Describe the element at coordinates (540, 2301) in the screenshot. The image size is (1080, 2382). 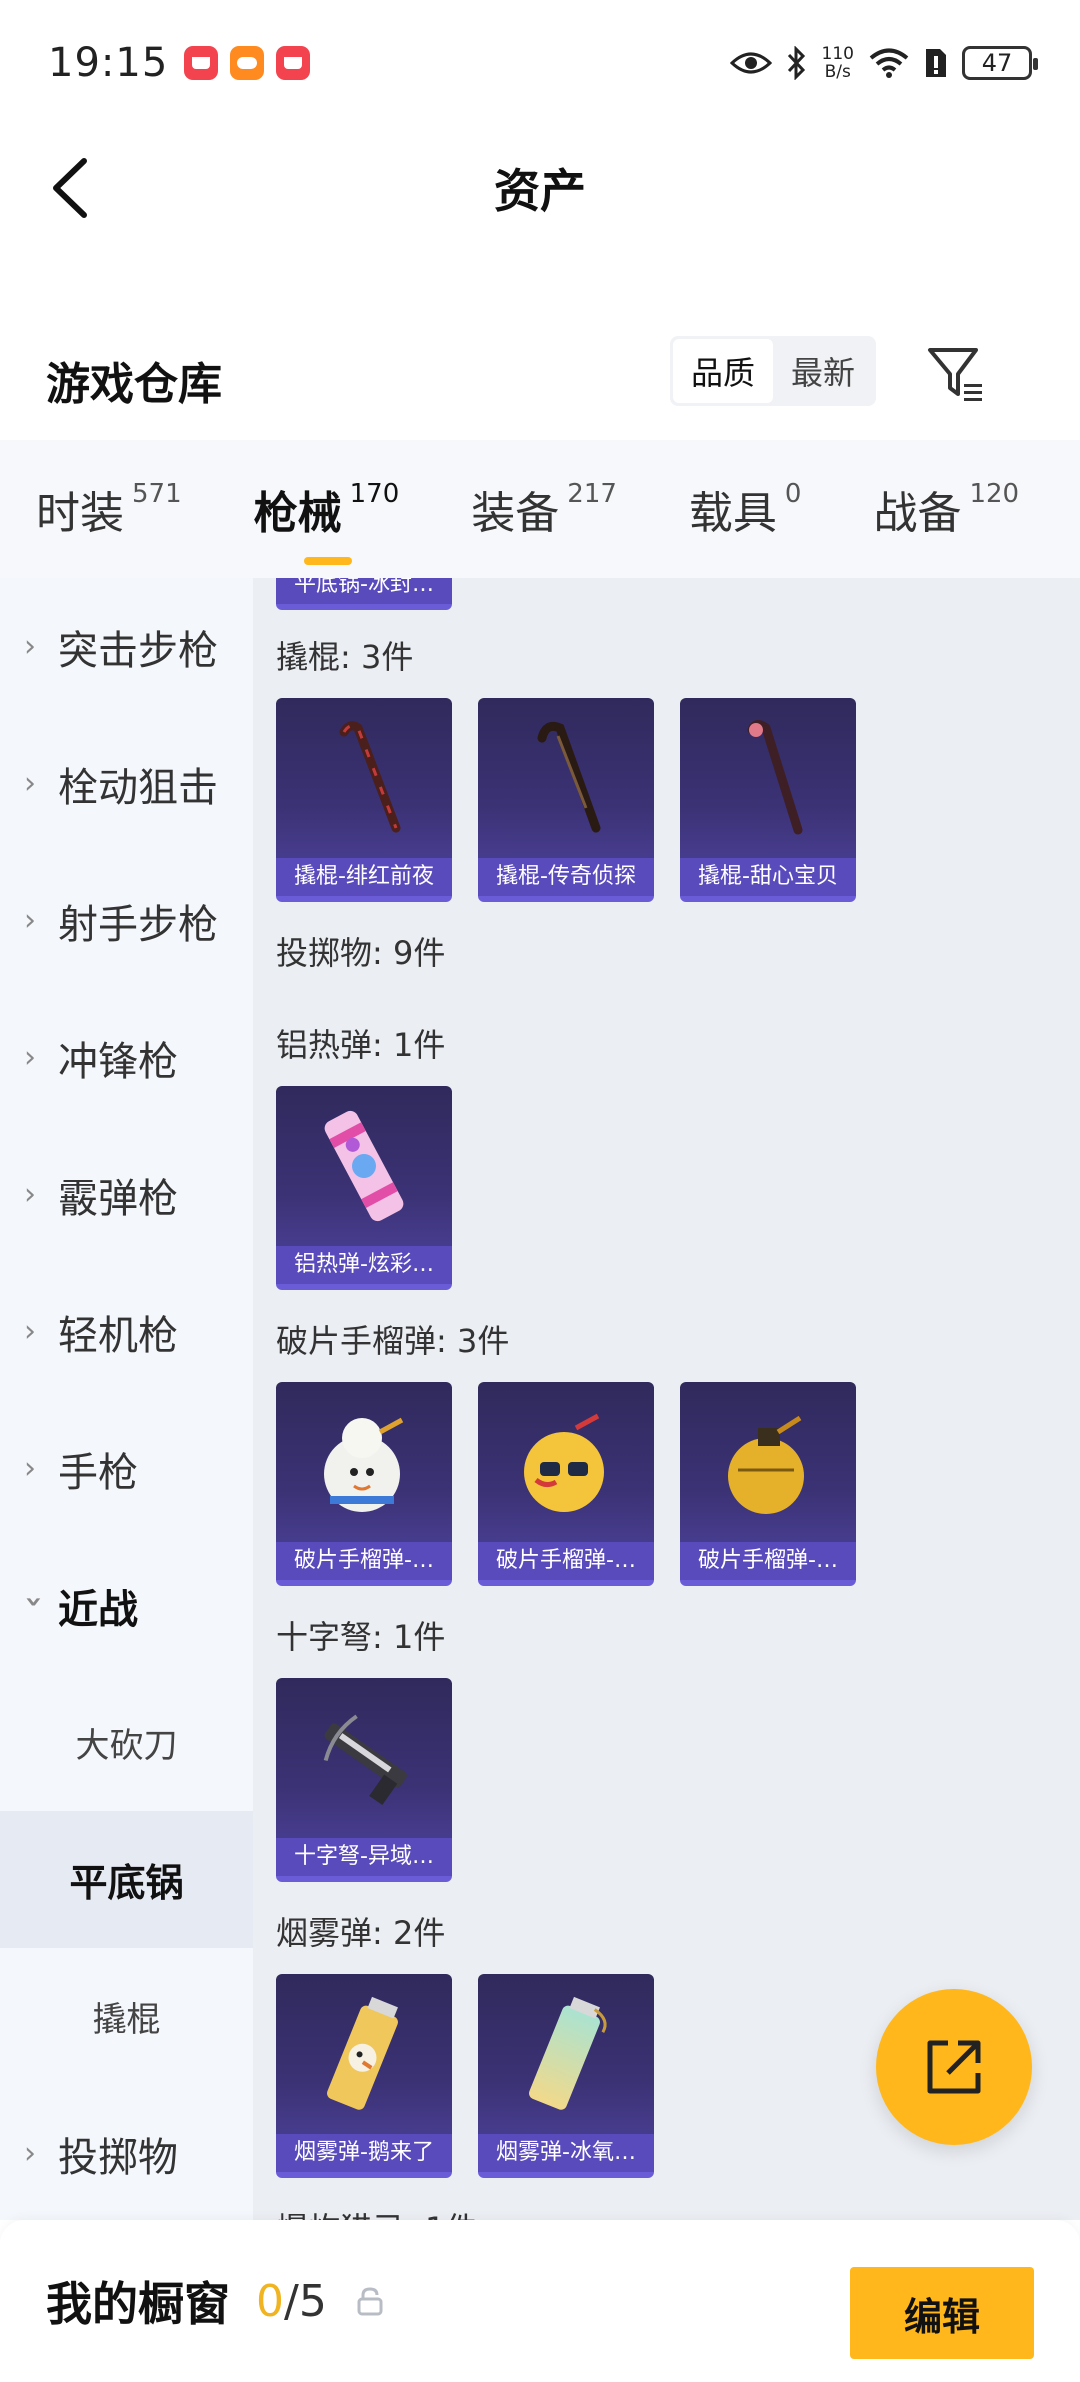
I see `showcase-bar: 我的橱窗 0/5 编辑` at that location.